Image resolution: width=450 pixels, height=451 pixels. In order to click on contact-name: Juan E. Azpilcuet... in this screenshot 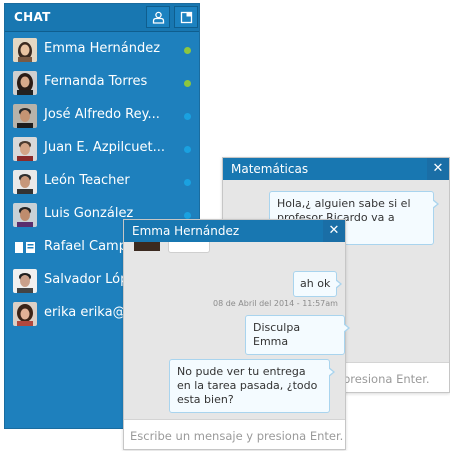, I will do `click(104, 147)`.